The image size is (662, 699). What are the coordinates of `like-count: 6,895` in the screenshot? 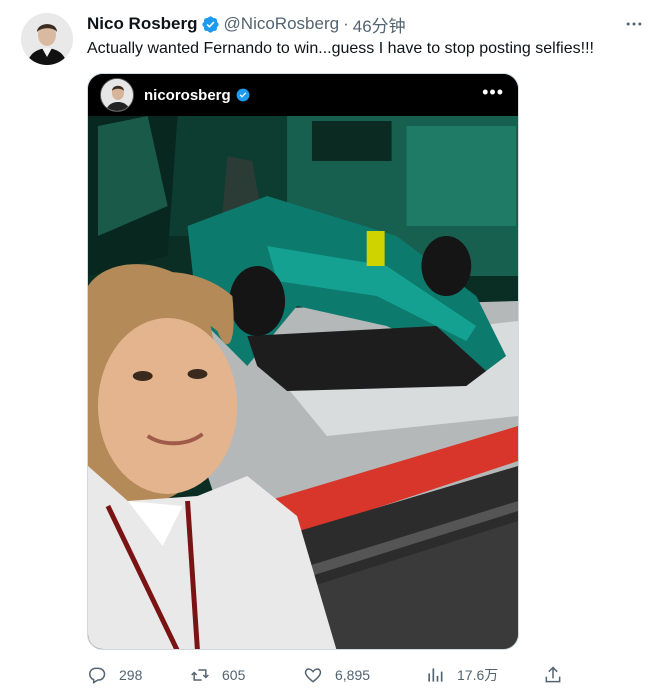 It's located at (353, 675).